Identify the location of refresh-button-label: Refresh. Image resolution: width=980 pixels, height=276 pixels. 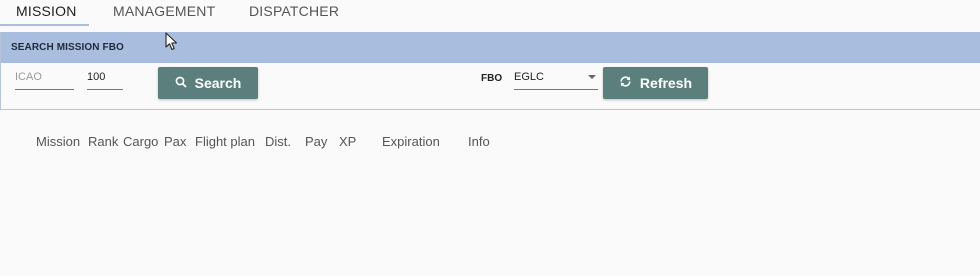
(666, 83).